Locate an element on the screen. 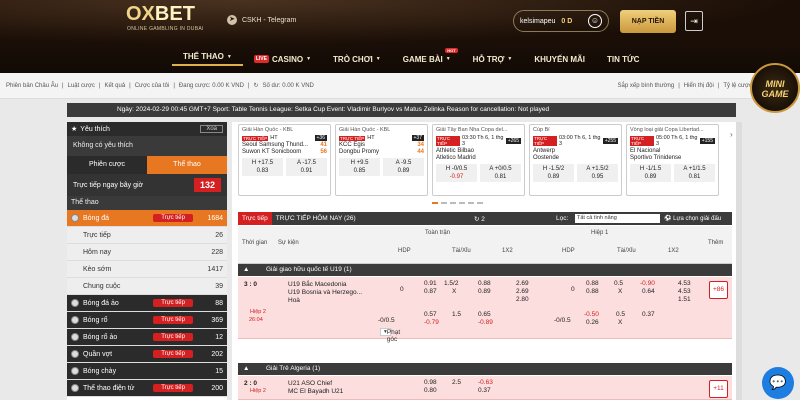  league-row: ▲ Giải Trẻ Algeria (1) is located at coordinates (485, 369).